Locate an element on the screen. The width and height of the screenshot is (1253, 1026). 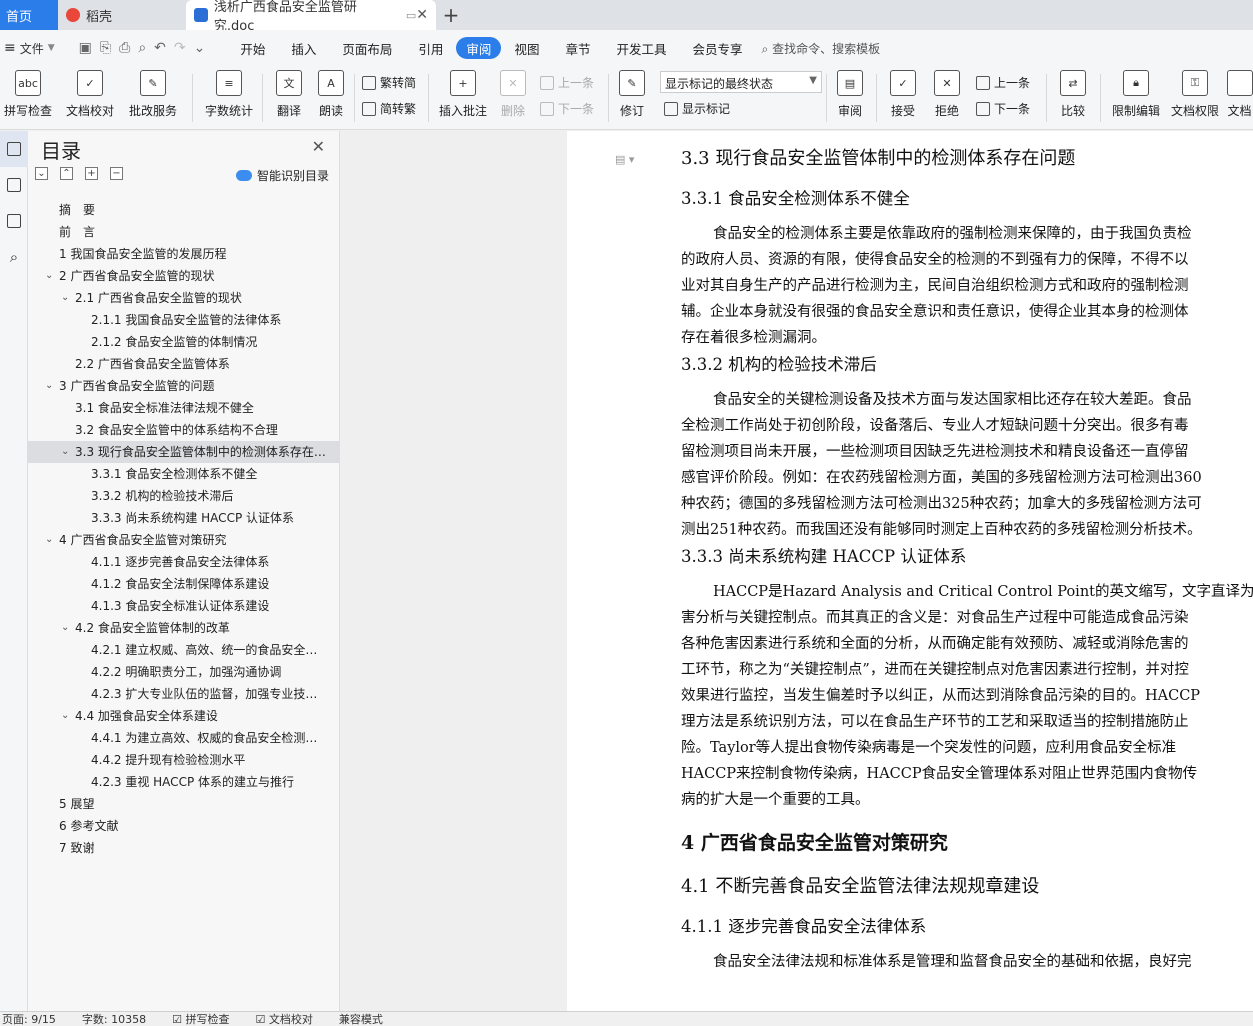
toc-item: ⌄ 3.3 现行食品安全监管体制中的检测体系存在问题 is located at coordinates (184, 452).